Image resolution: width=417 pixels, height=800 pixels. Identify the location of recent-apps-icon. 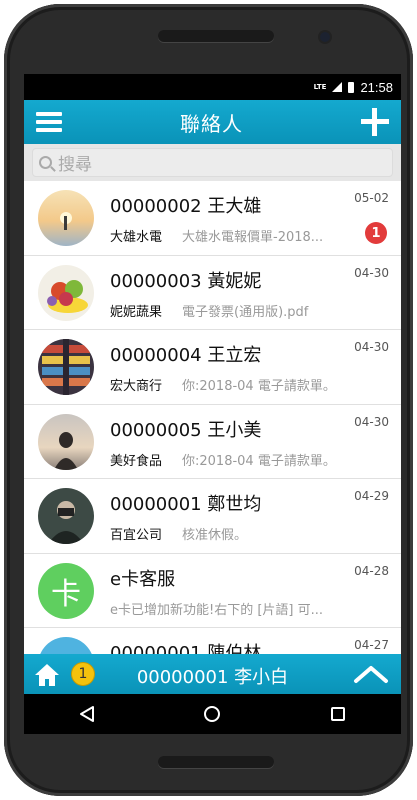
(338, 714).